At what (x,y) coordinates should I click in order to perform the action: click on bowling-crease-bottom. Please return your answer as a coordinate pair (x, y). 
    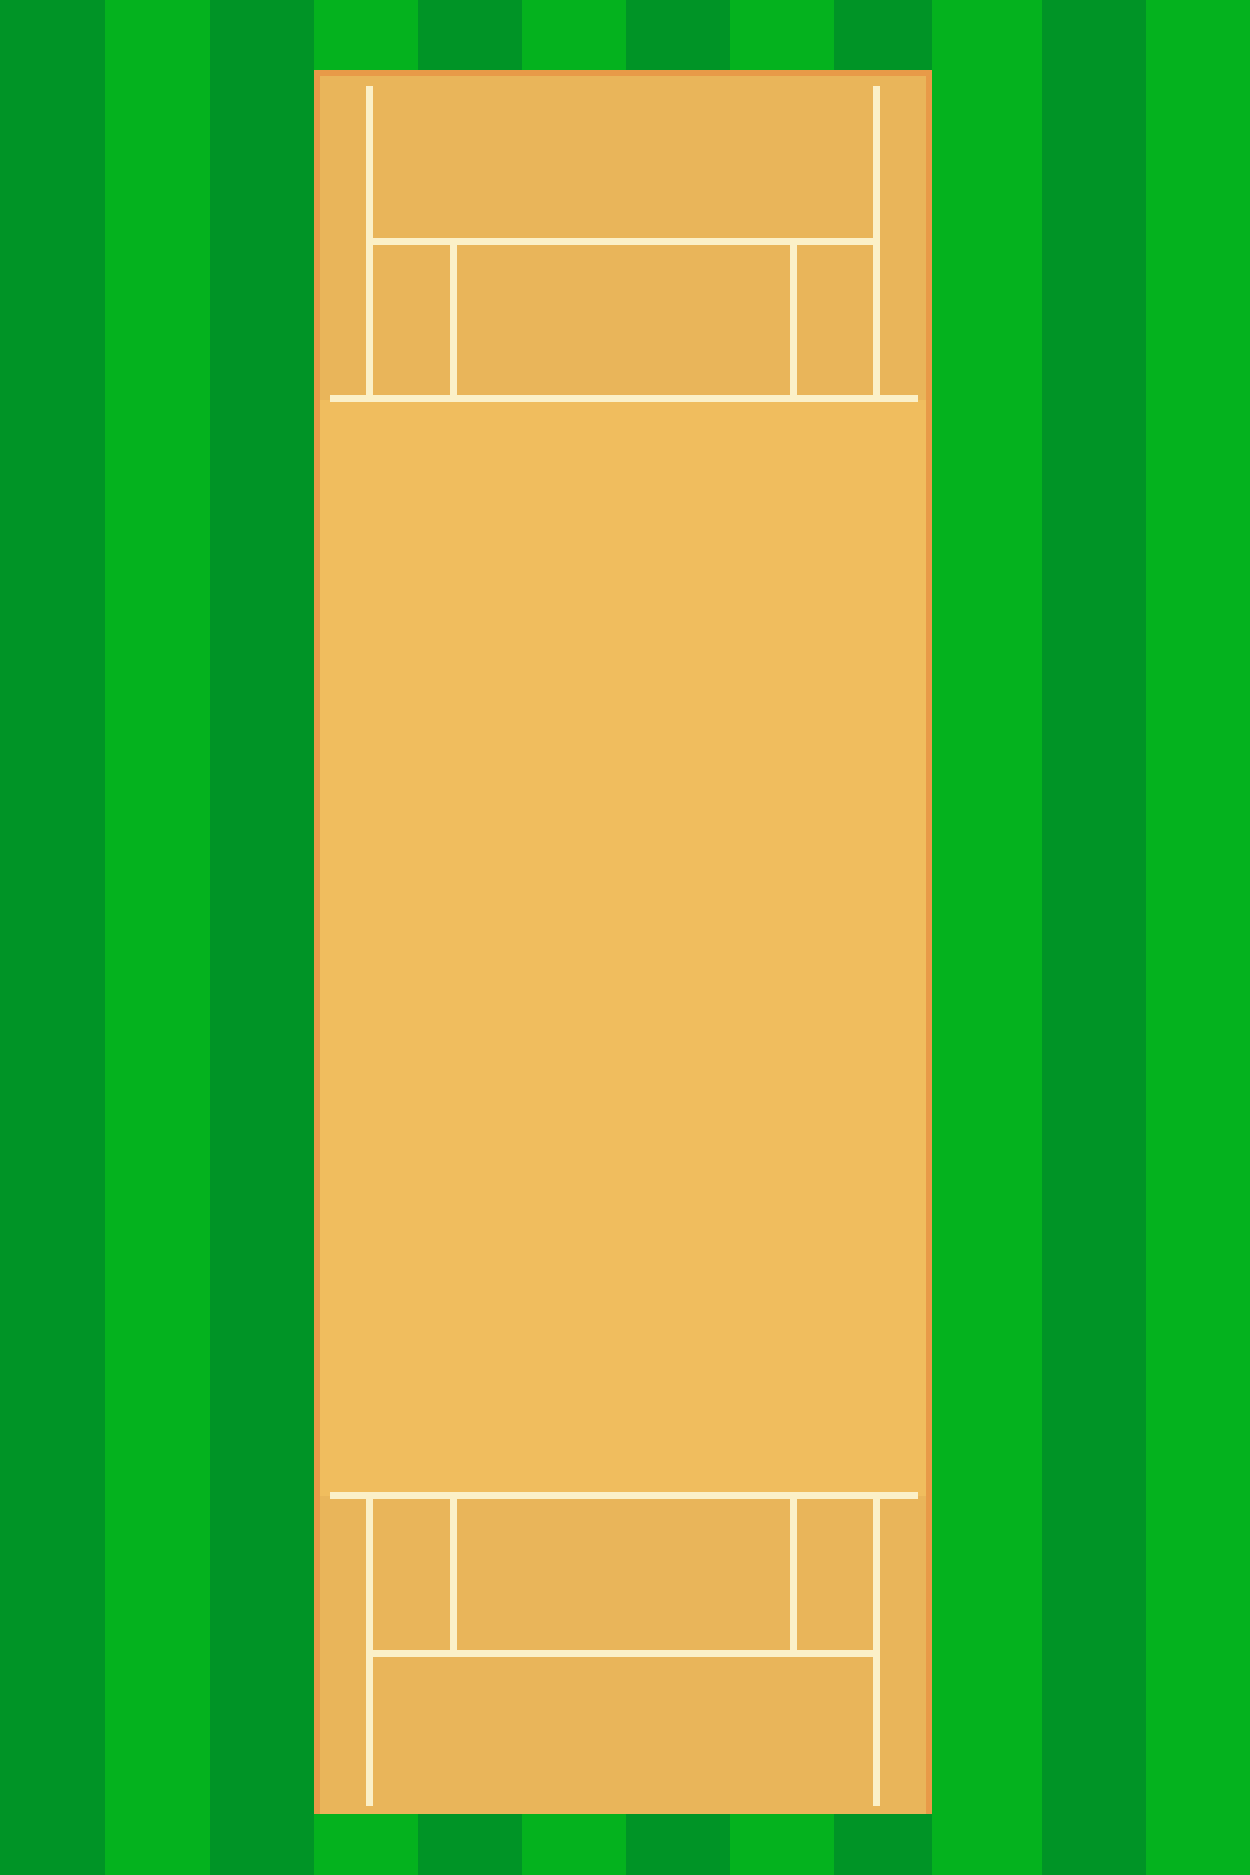
    Looking at the image, I should click on (623, 1653).